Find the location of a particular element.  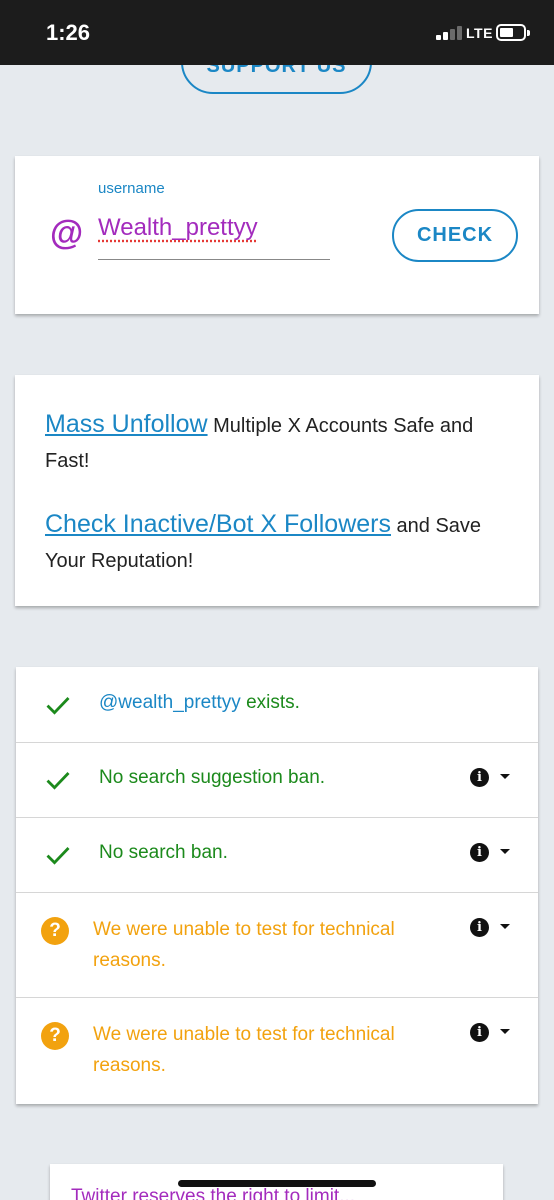

username-label: username is located at coordinates (131, 188).